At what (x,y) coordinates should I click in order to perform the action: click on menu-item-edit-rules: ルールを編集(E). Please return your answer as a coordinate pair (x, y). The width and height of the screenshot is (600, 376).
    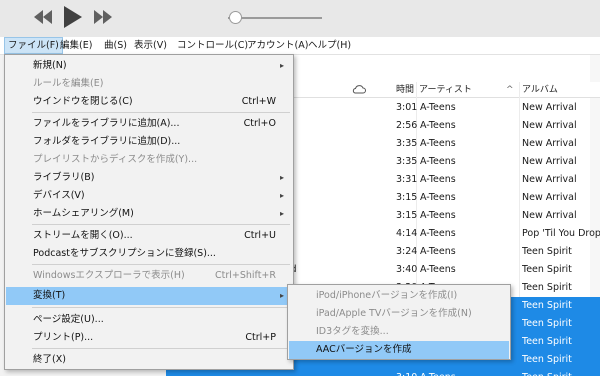
    Looking at the image, I should click on (149, 84).